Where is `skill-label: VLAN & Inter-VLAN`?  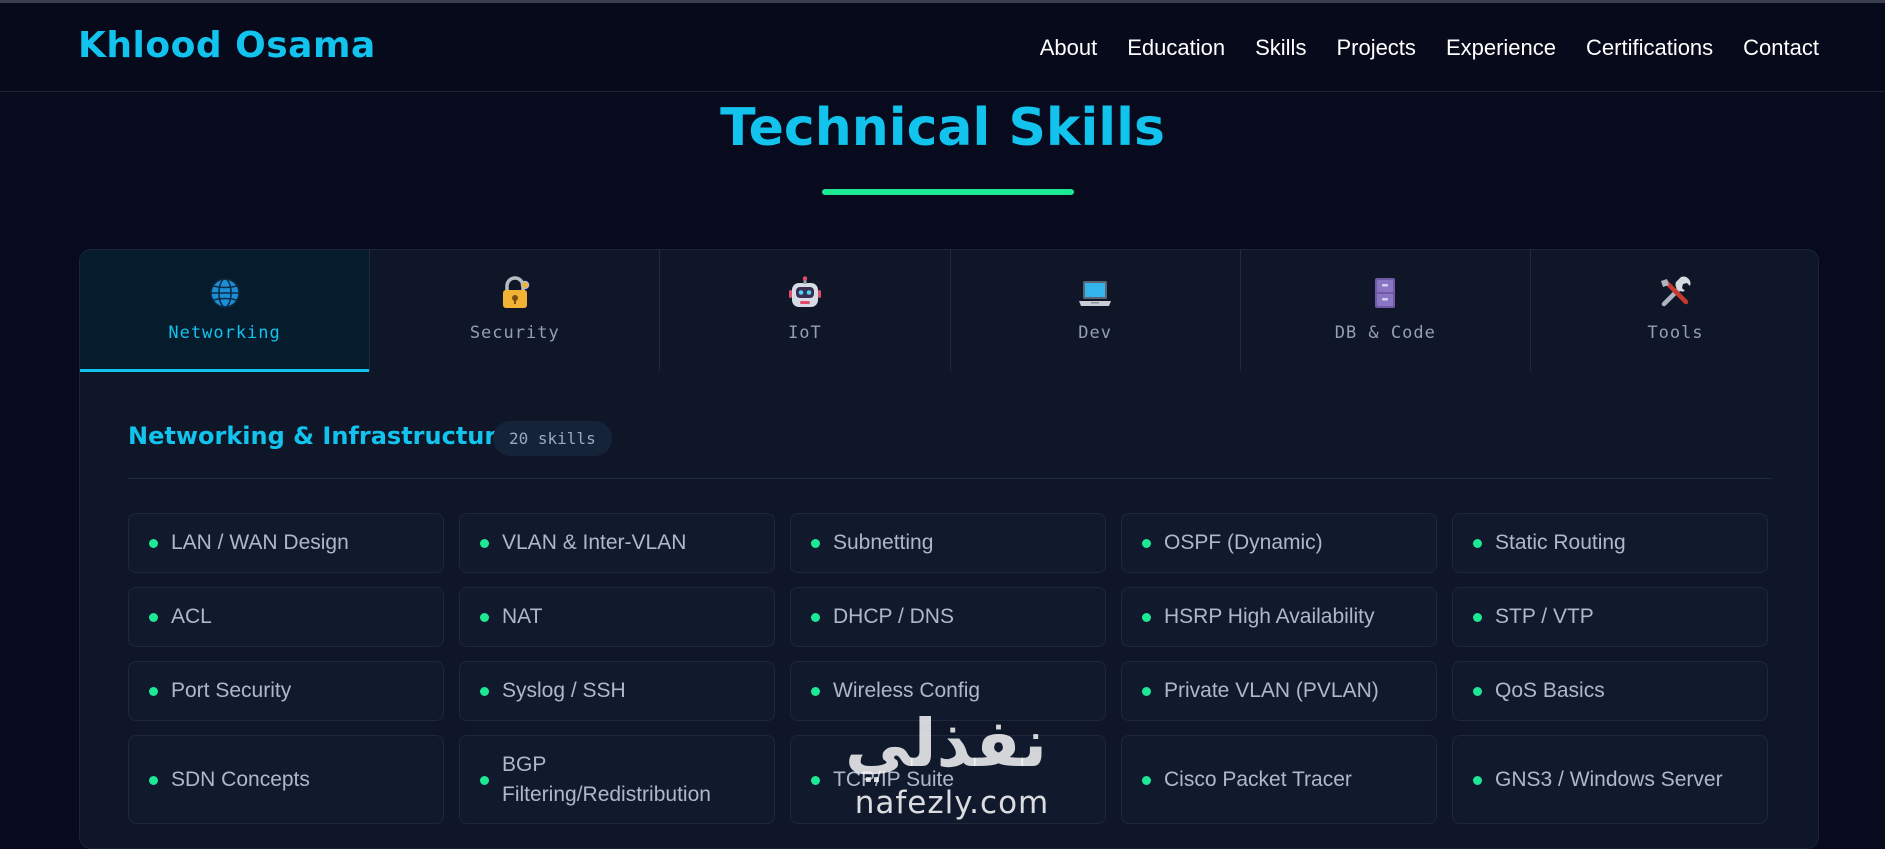 skill-label: VLAN & Inter-VLAN is located at coordinates (594, 542).